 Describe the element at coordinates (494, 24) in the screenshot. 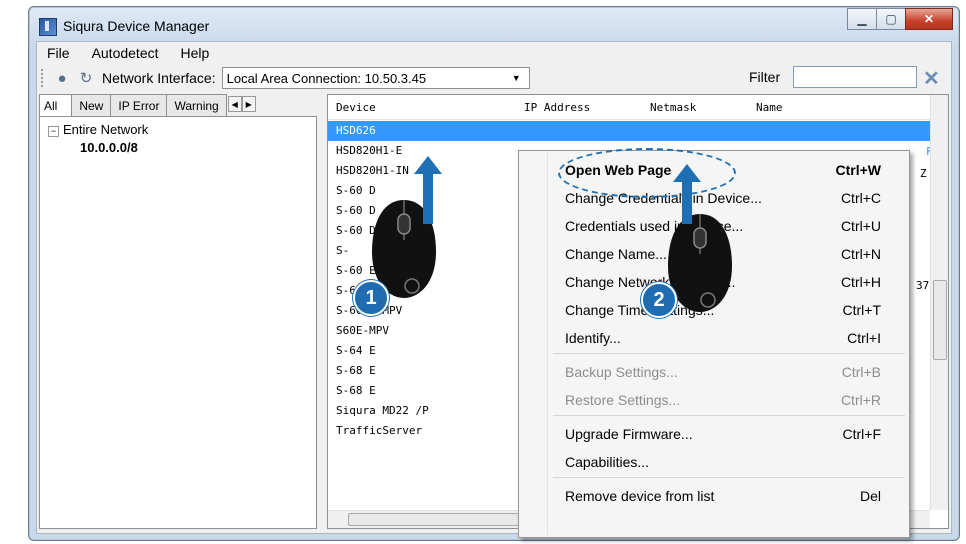

I see `title-bar: Siqura Device Manager ▁ ▢ ✕` at that location.